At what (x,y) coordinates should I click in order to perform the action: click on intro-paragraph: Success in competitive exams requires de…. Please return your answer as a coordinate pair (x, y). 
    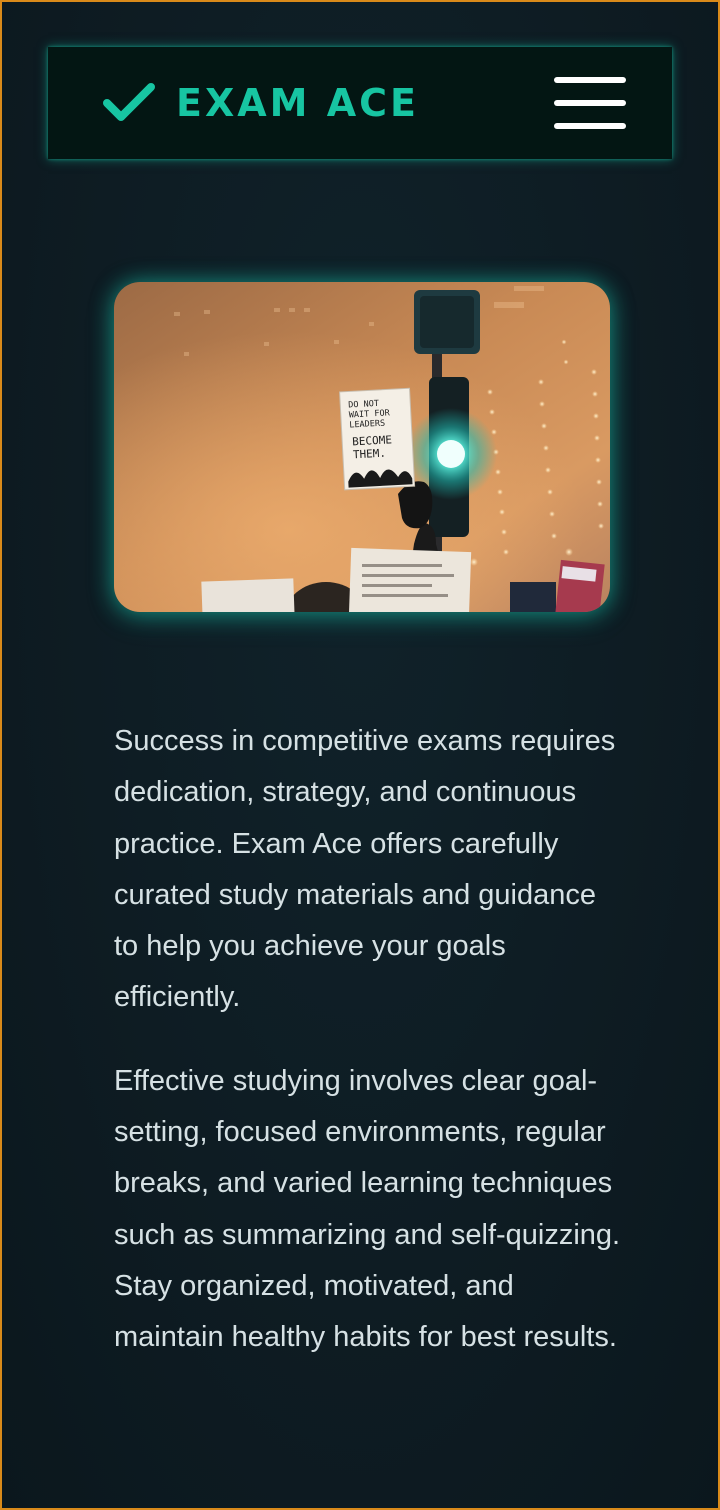
    Looking at the image, I should click on (365, 869).